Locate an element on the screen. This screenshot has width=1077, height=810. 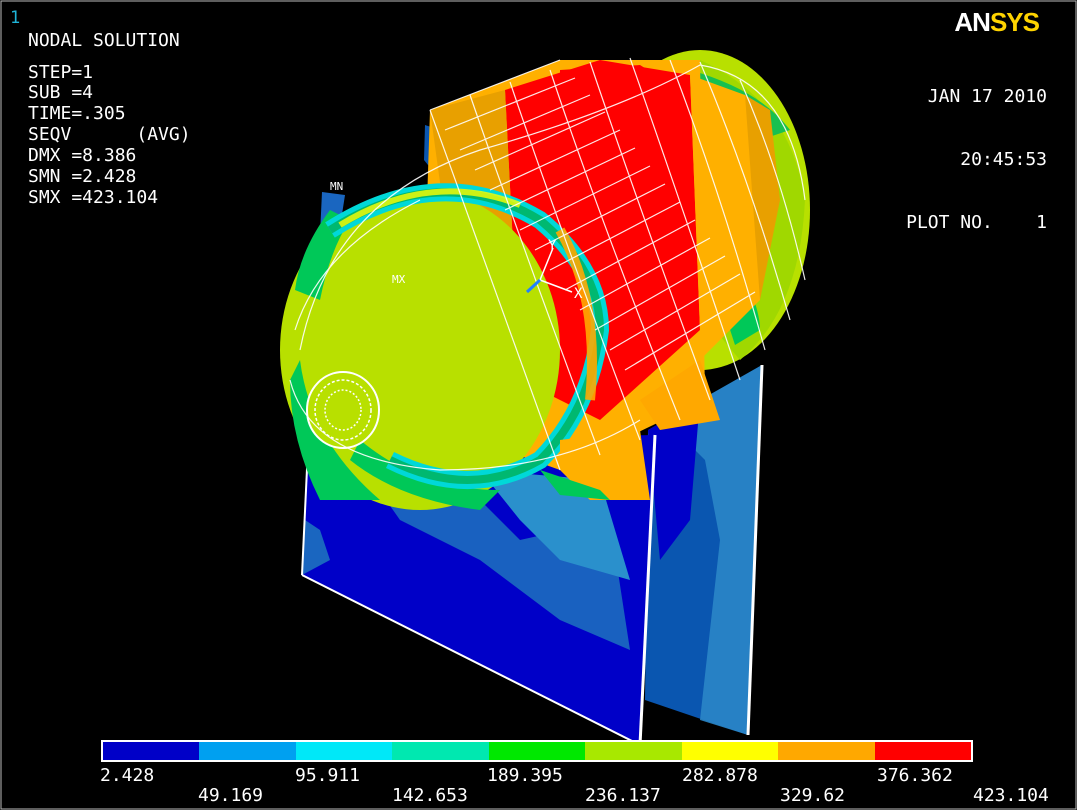
mn-marker: MN is located at coordinates (336, 186).